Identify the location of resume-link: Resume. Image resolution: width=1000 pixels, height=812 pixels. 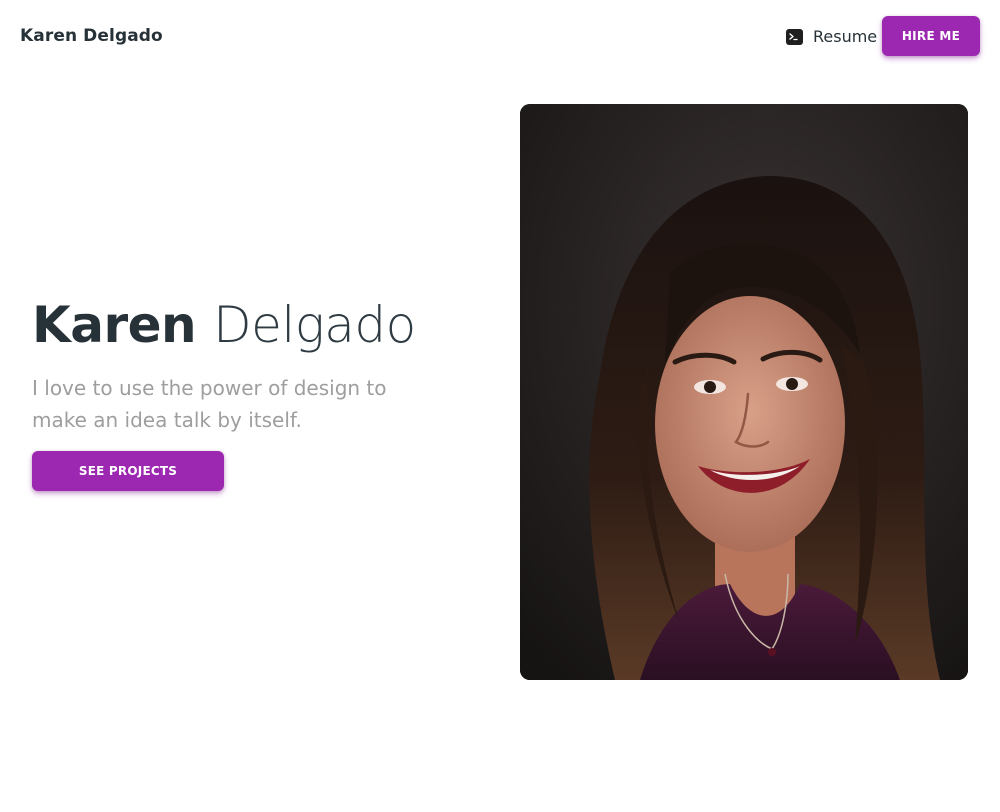
(831, 37).